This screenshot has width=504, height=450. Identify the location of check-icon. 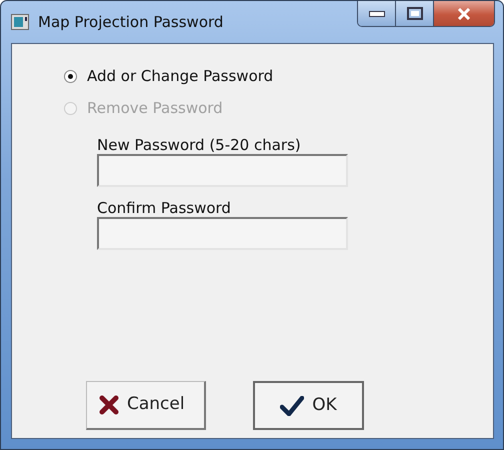
(292, 406).